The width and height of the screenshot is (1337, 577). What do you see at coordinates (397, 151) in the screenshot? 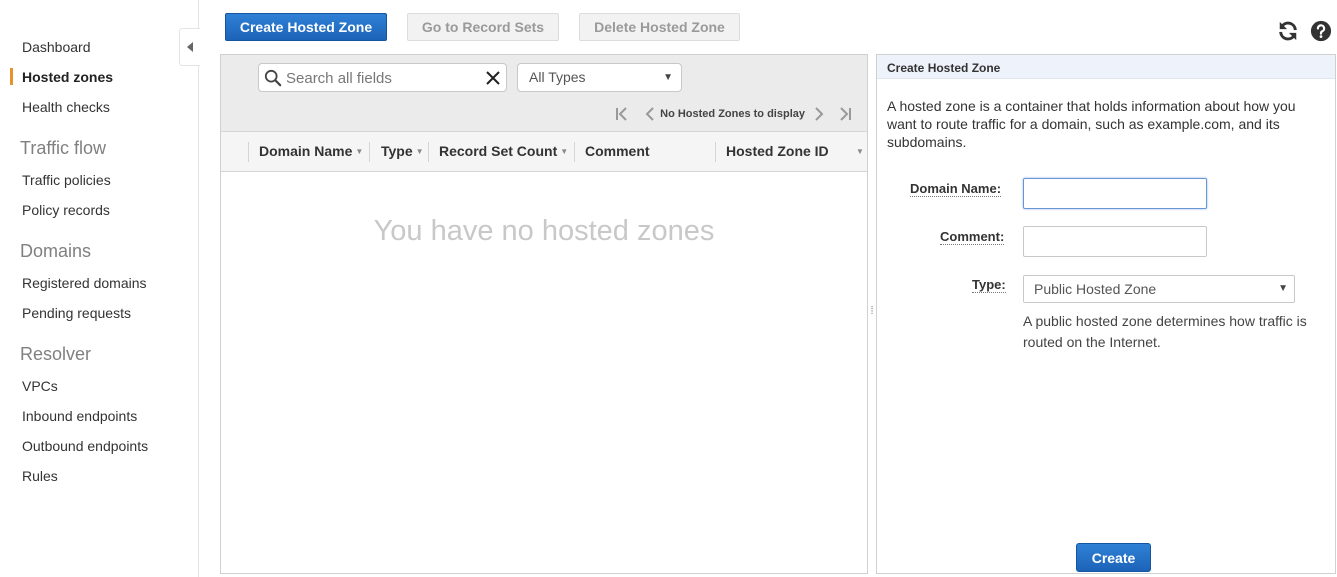
I see `column-label: Type` at bounding box center [397, 151].